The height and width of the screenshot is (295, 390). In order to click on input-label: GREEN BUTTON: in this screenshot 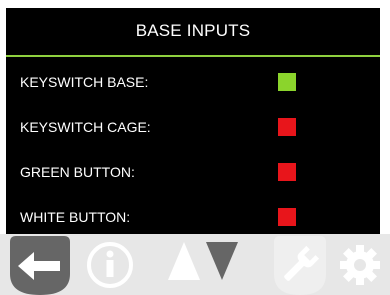, I will do `click(77, 172)`.